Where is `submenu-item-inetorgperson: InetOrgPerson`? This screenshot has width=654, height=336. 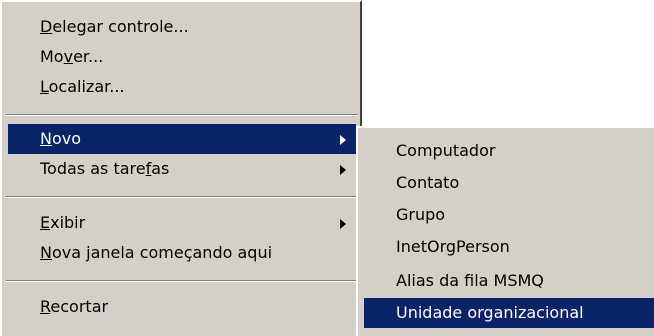
submenu-item-inetorgperson: InetOrgPerson is located at coordinates (509, 247).